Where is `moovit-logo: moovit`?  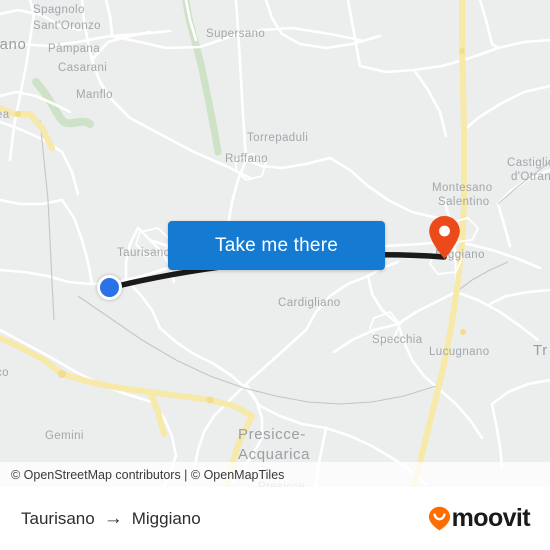
moovit-logo: moovit is located at coordinates (479, 518).